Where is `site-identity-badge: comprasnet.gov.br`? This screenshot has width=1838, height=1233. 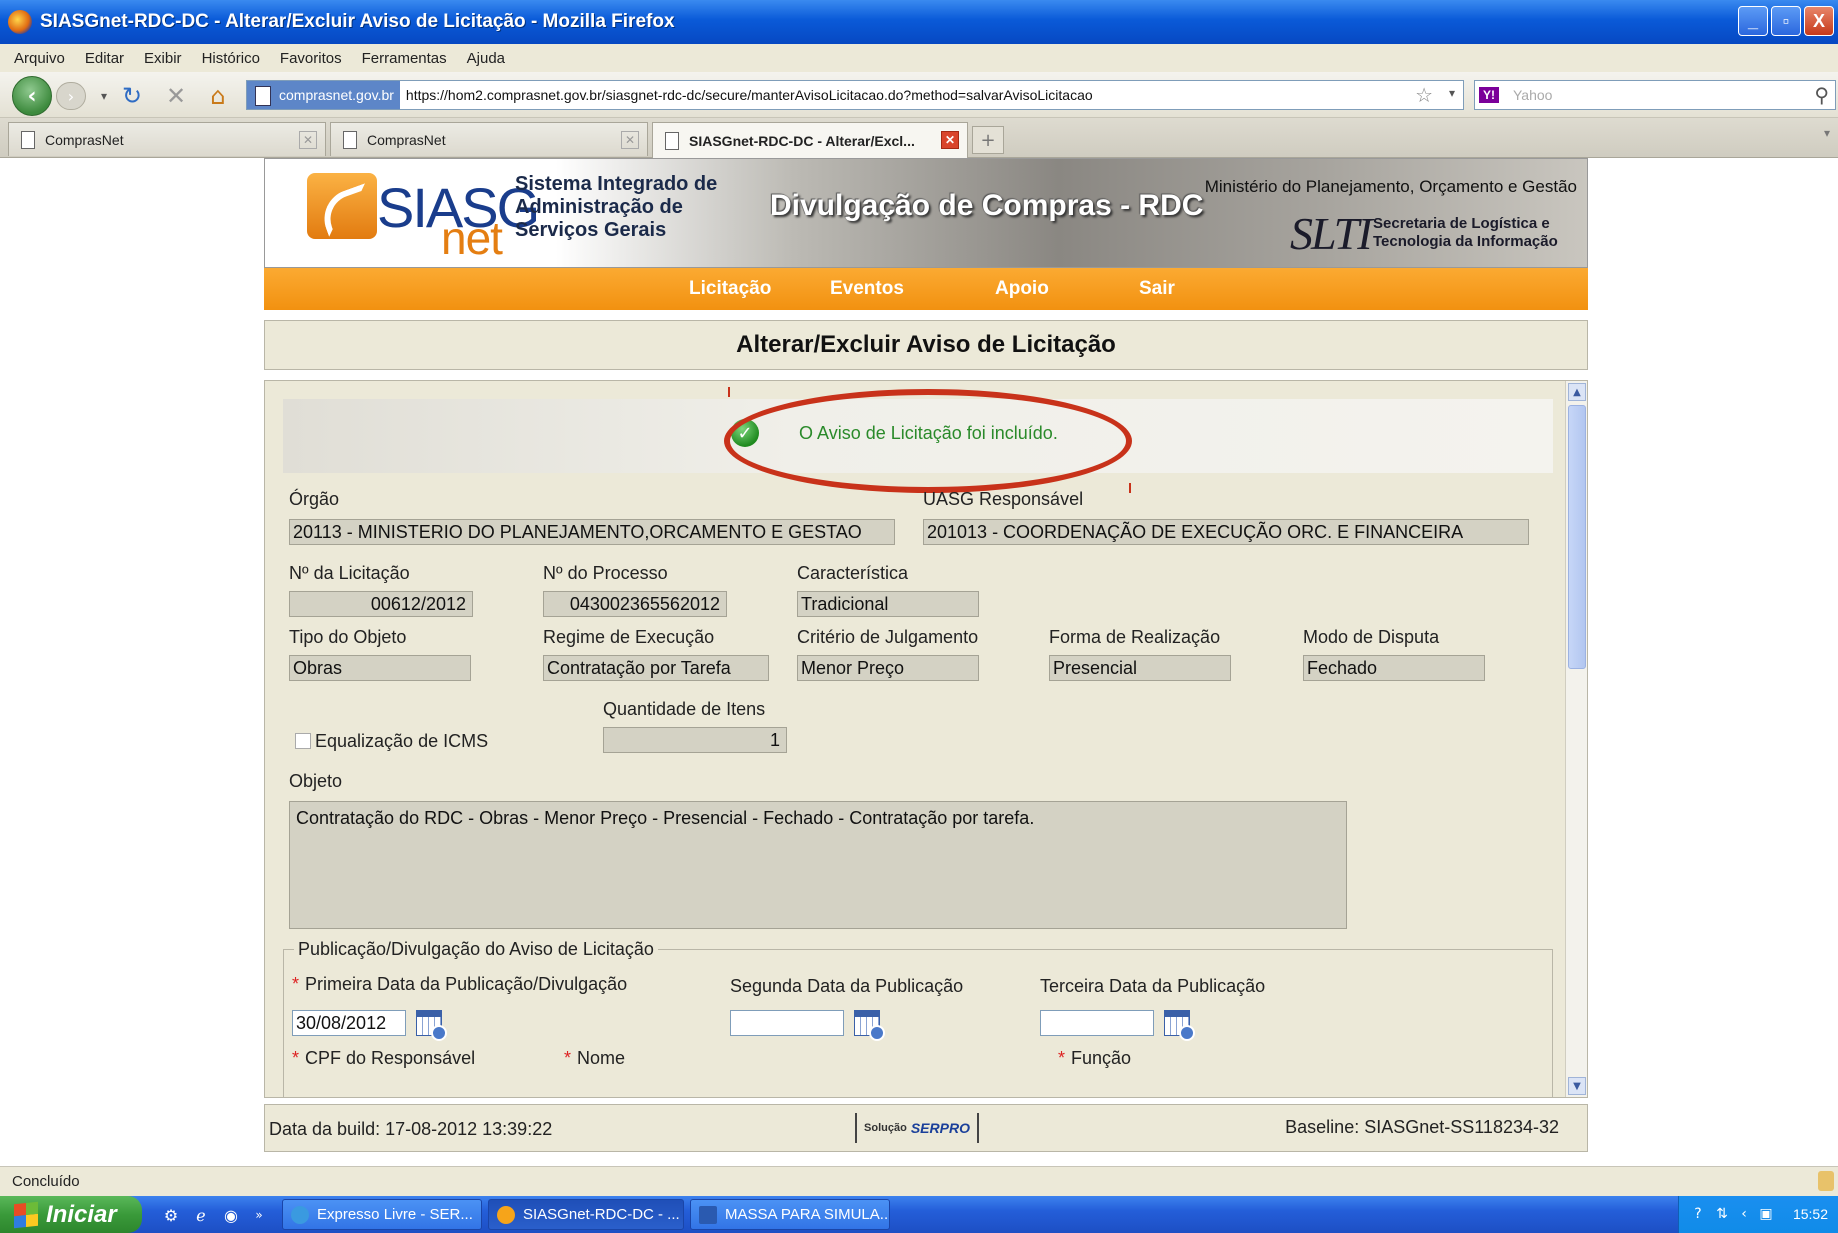 site-identity-badge: comprasnet.gov.br is located at coordinates (323, 95).